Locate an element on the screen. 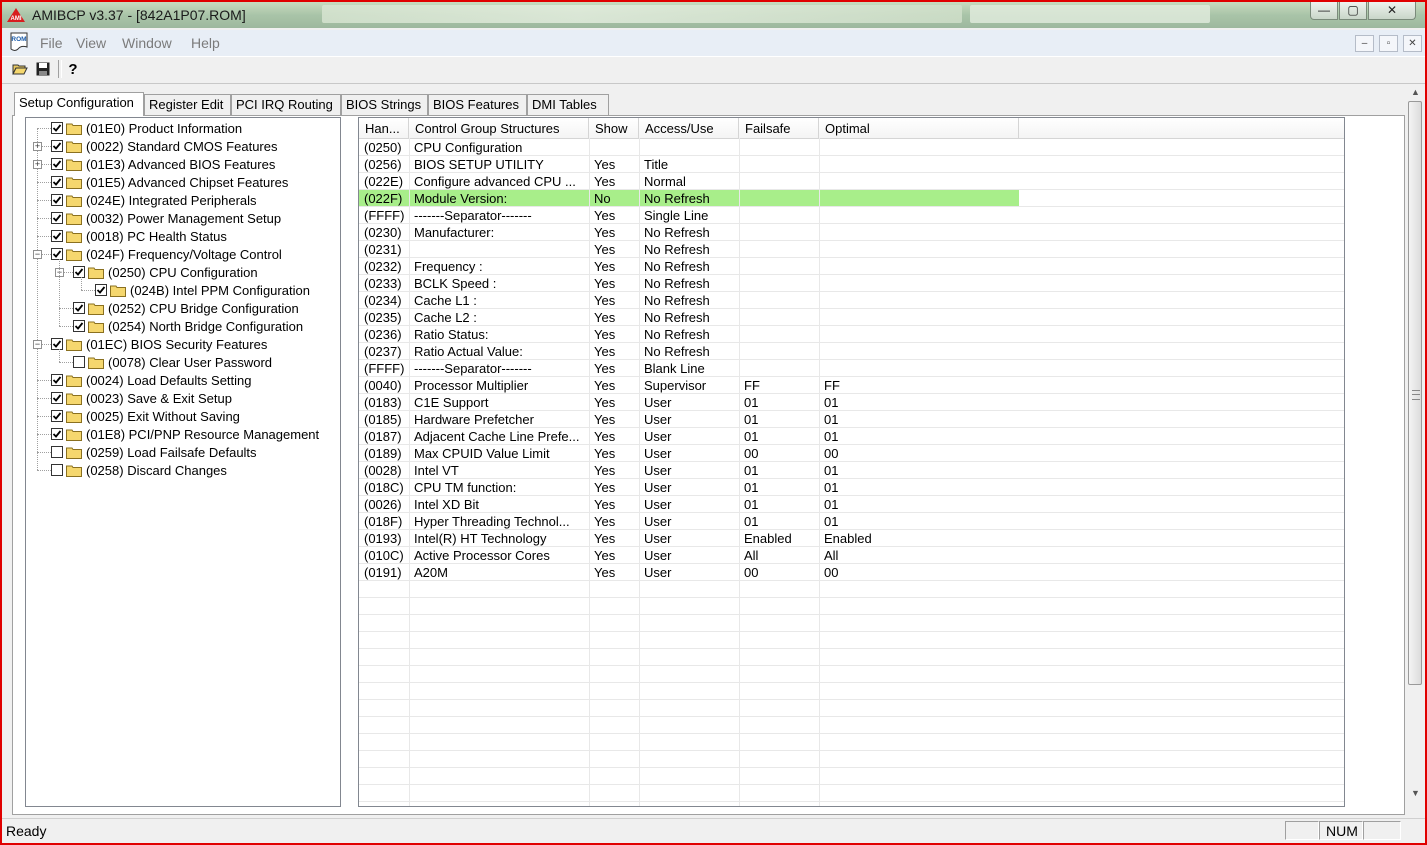 The height and width of the screenshot is (845, 1427). tree-node: (0259) Load Failsafe Defaults is located at coordinates (154, 452).